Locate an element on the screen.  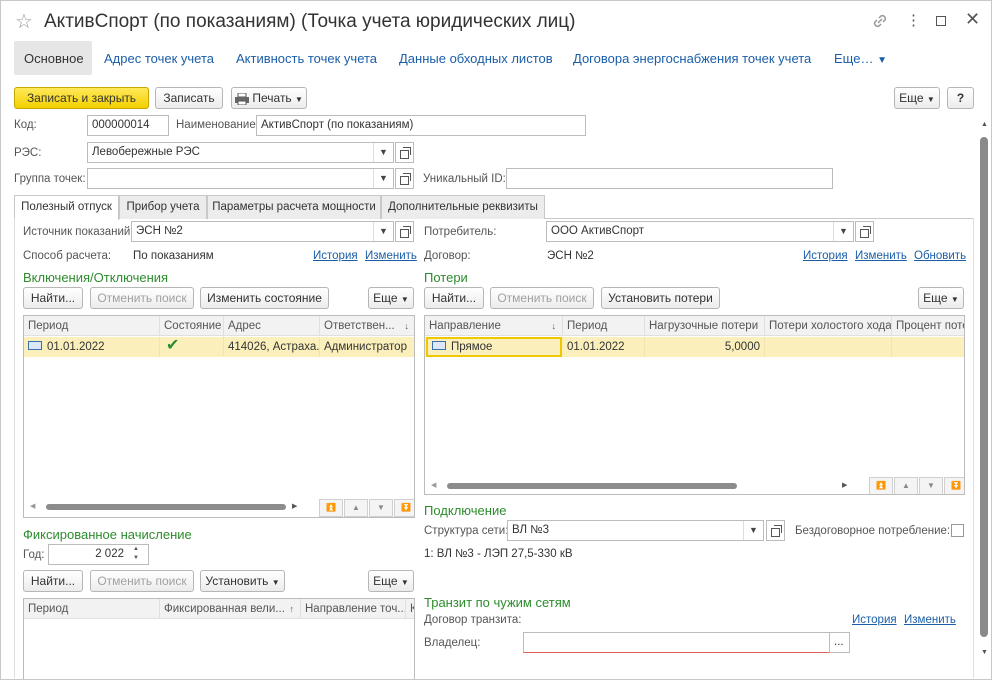
vertical-scrollbar is located at coordinates (984, 387).